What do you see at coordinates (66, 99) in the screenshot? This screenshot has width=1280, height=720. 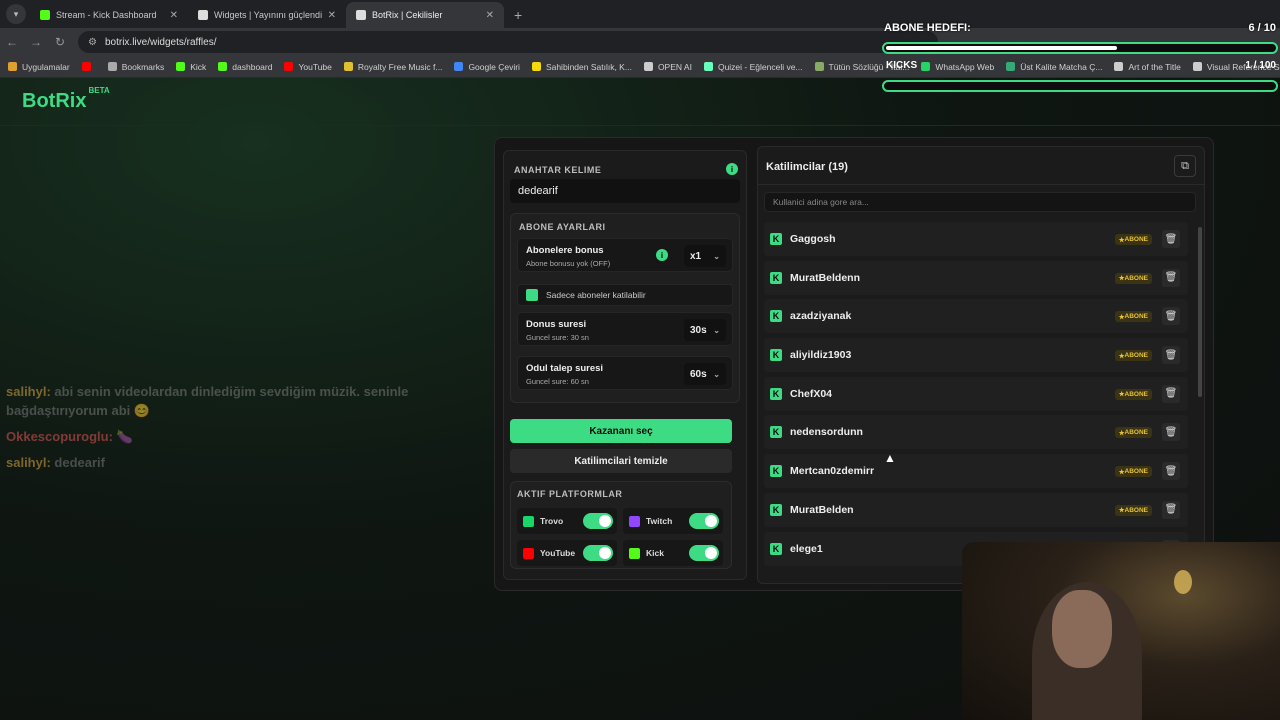 I see `botrix-logo: BotRix BETA` at bounding box center [66, 99].